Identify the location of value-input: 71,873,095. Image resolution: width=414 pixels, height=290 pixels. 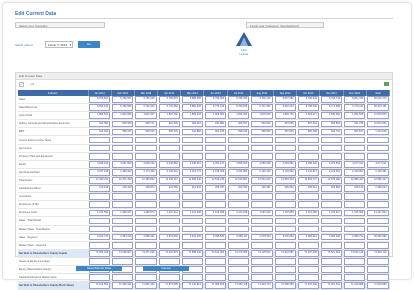
(169, 285).